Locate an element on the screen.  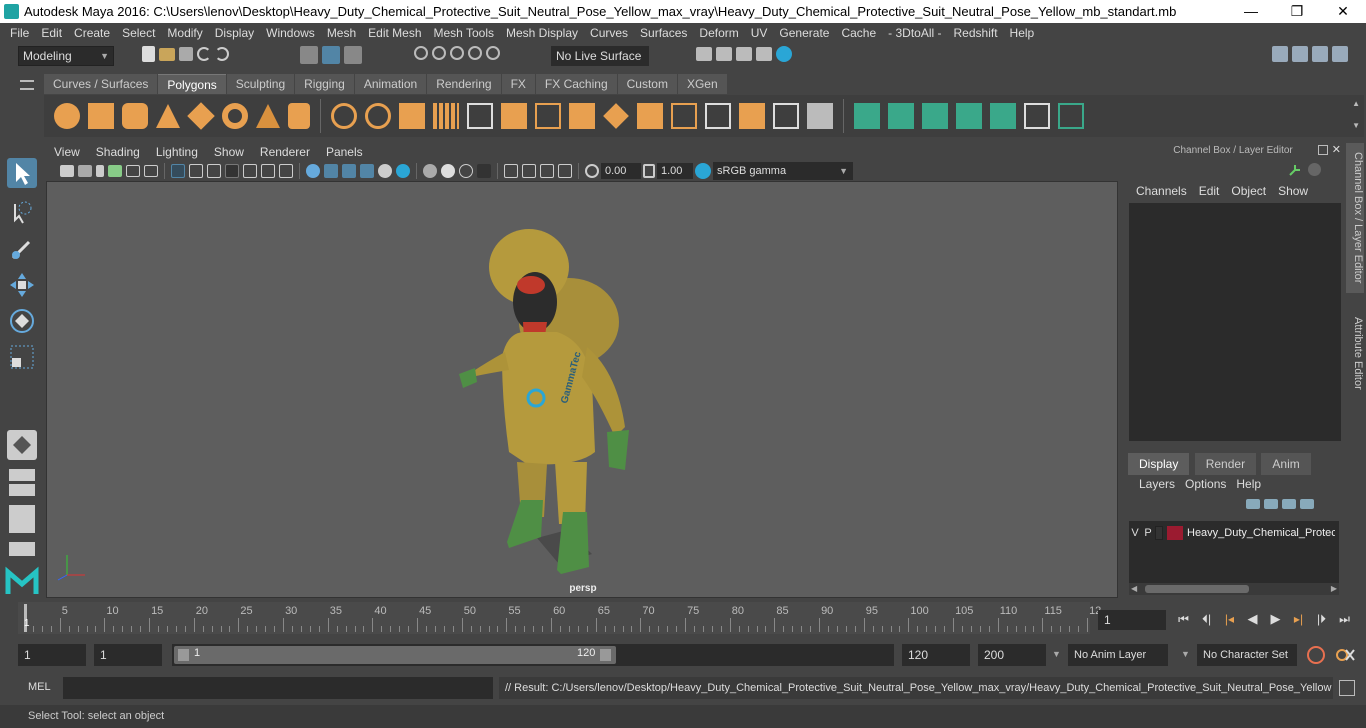
undo-icon is located at coordinates (204, 54).